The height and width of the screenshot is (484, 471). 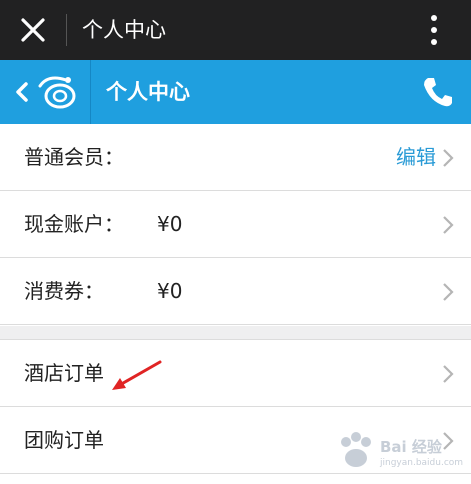 What do you see at coordinates (416, 157) in the screenshot?
I see `edit-link: 编辑` at bounding box center [416, 157].